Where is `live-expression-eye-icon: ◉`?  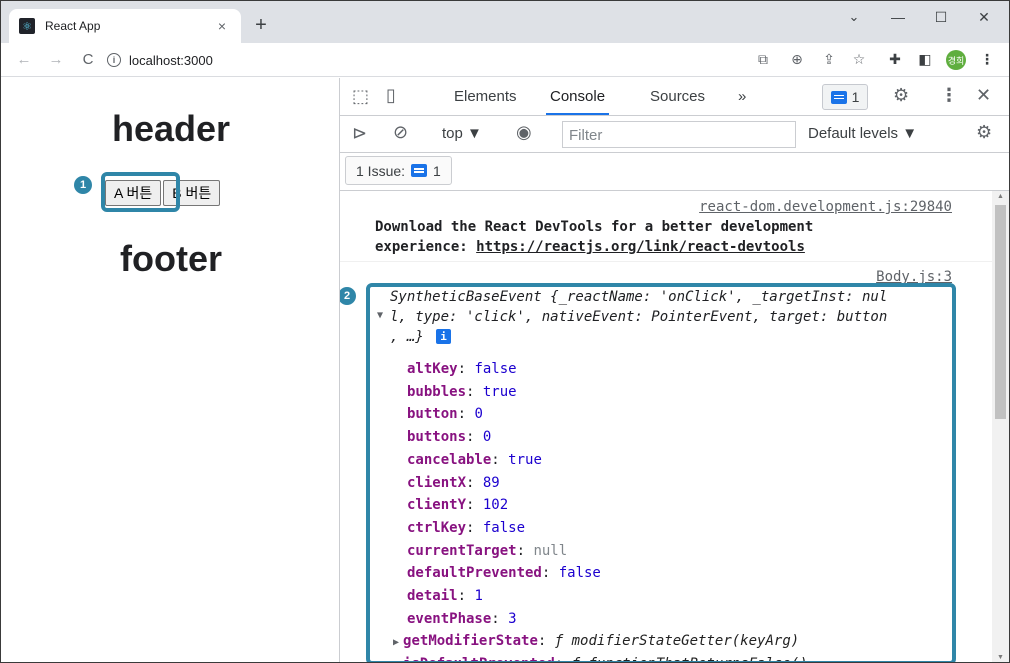 live-expression-eye-icon: ◉ is located at coordinates (524, 132).